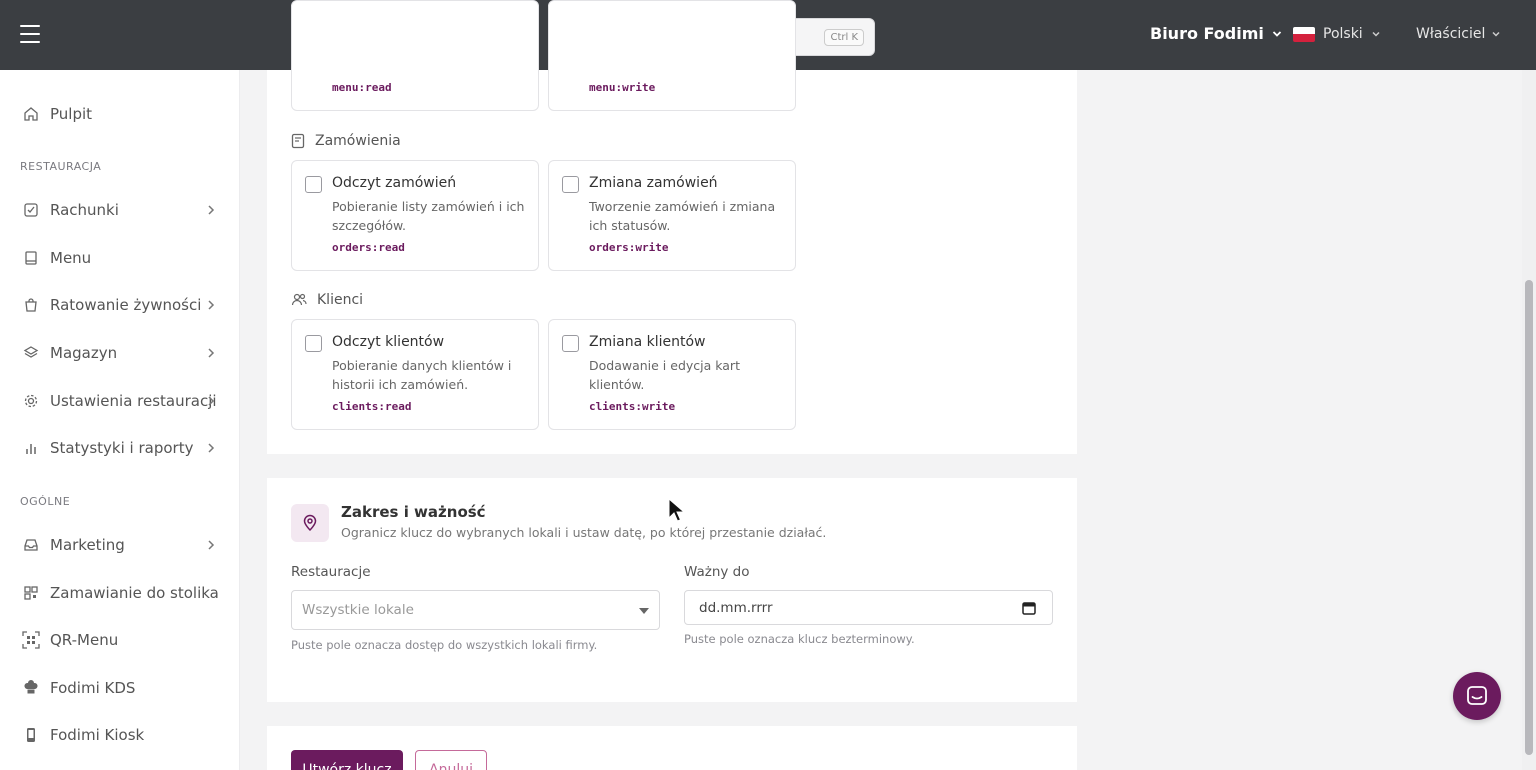 Image resolution: width=1536 pixels, height=770 pixels. I want to click on sidebar-item-kds: Fodimi KDS, so click(120, 688).